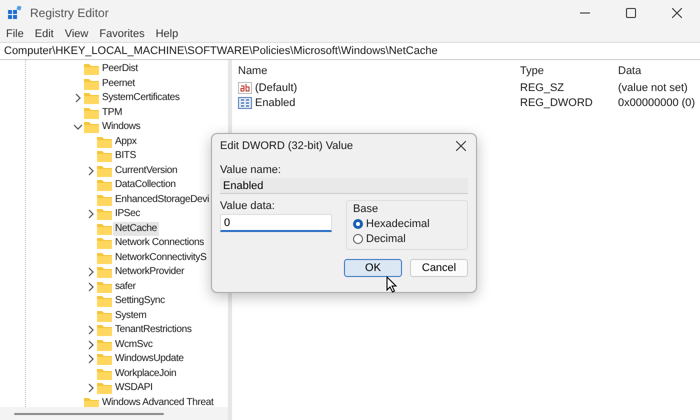 The width and height of the screenshot is (700, 420). What do you see at coordinates (391, 284) in the screenshot?
I see `mouse-pointer-icon` at bounding box center [391, 284].